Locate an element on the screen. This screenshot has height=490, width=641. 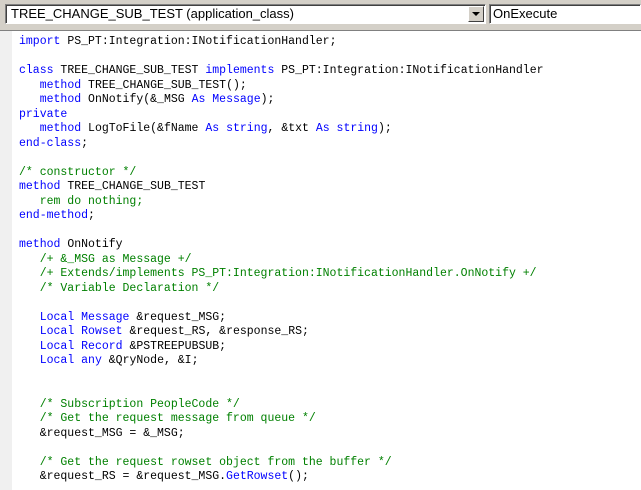
code-line: Local any &QryNode, &I; is located at coordinates (281, 361).